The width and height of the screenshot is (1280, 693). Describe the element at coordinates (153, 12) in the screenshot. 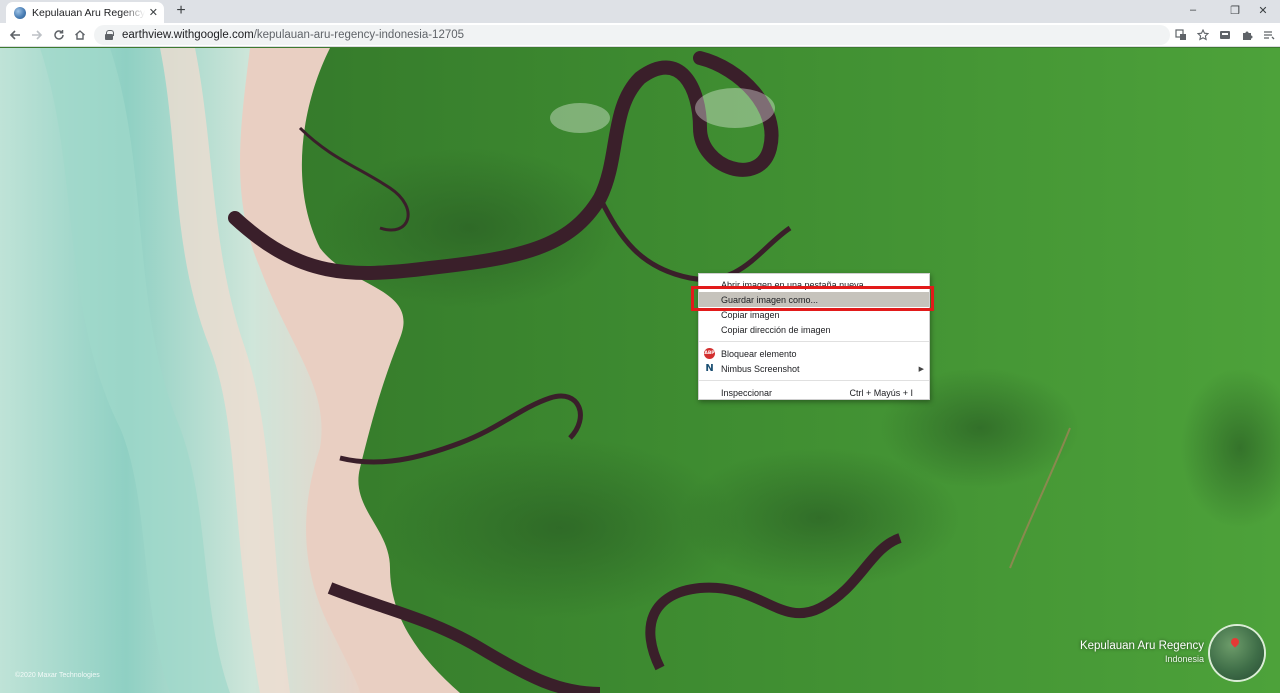

I see `tab-close-icon: ✕` at that location.